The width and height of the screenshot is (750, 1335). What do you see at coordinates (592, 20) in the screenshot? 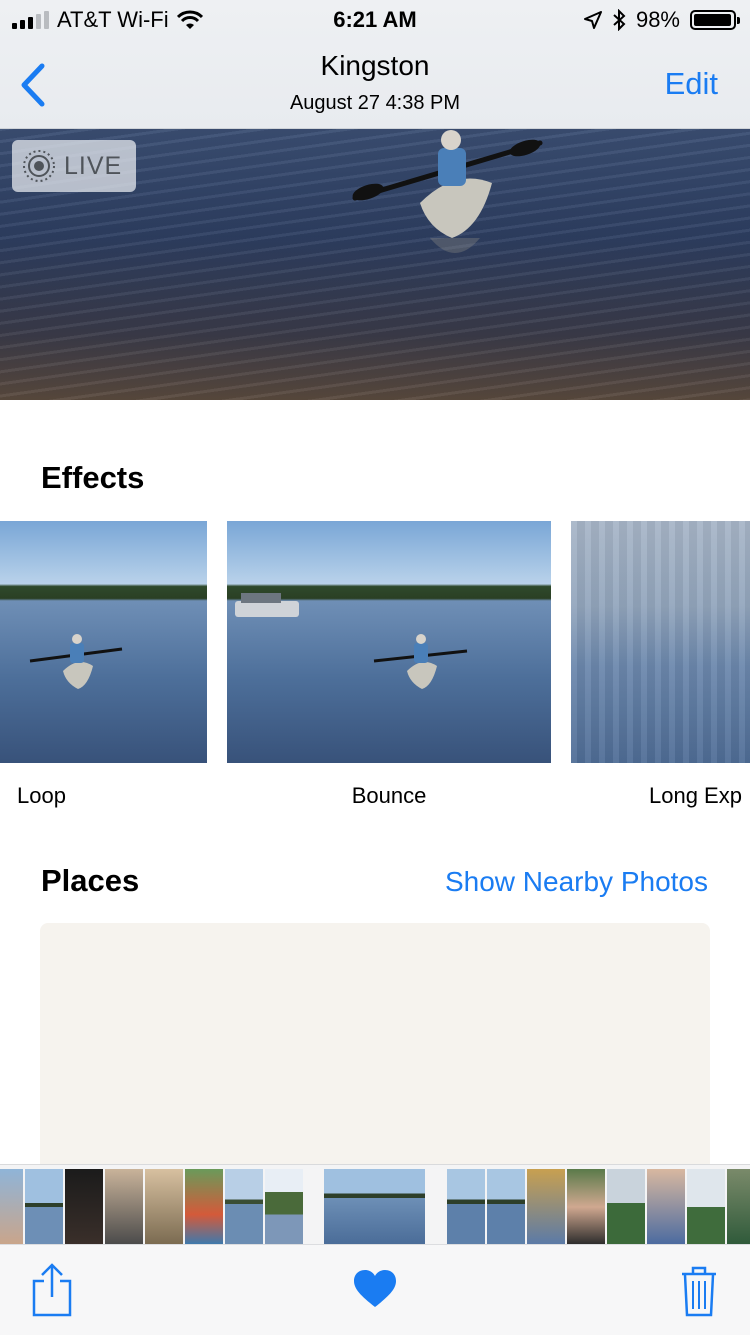
I see `location-icon` at bounding box center [592, 20].